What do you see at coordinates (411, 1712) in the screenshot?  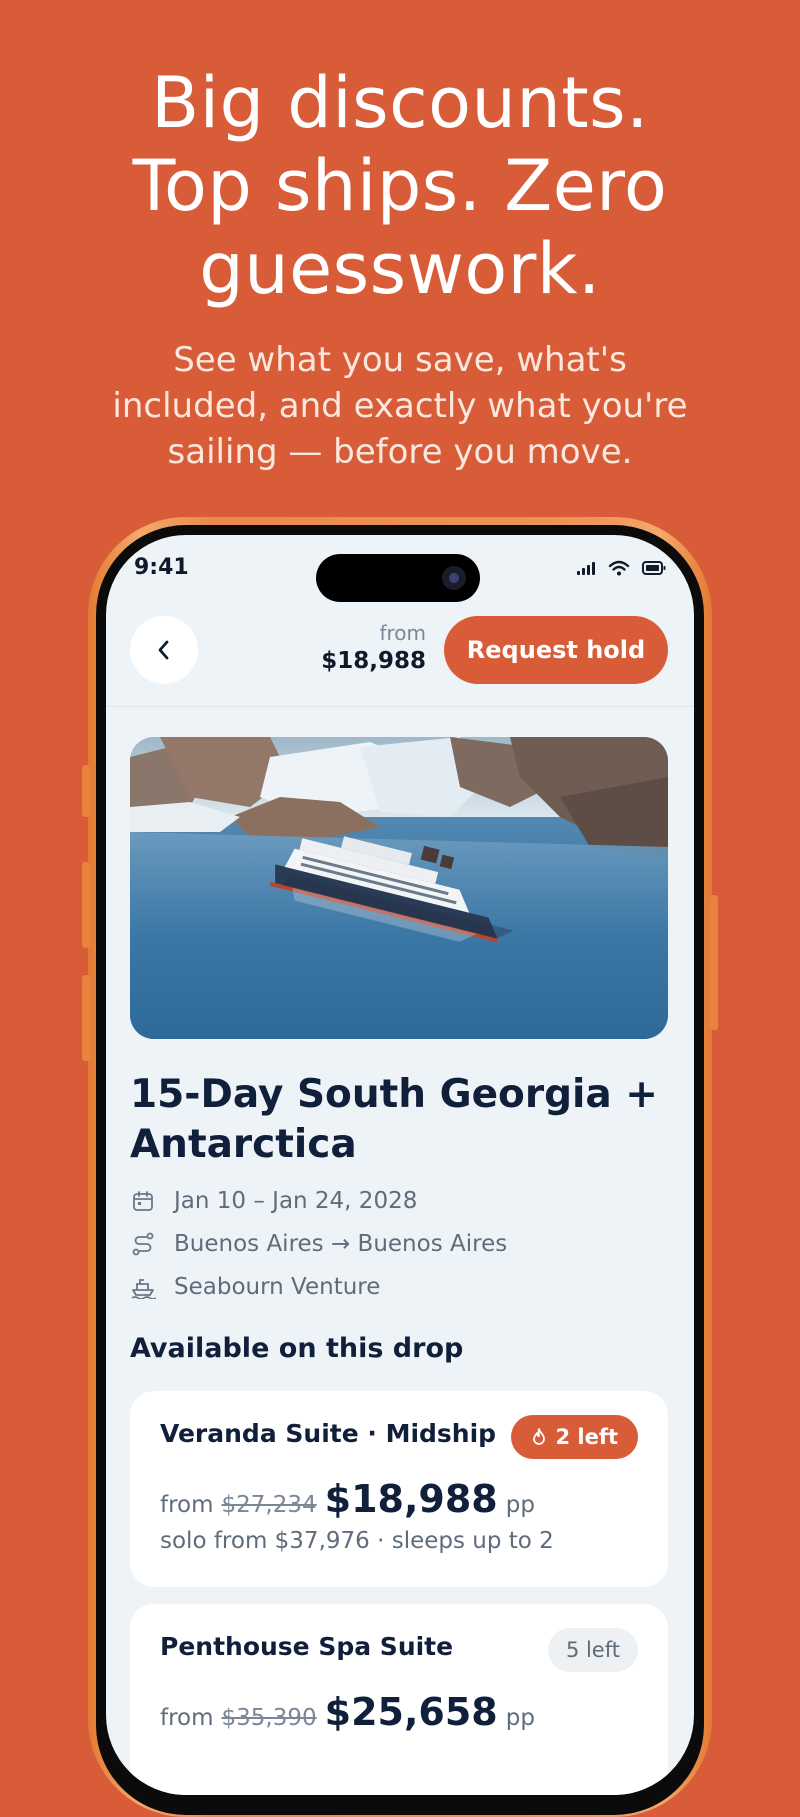 I see `discount-price: $25,658` at bounding box center [411, 1712].